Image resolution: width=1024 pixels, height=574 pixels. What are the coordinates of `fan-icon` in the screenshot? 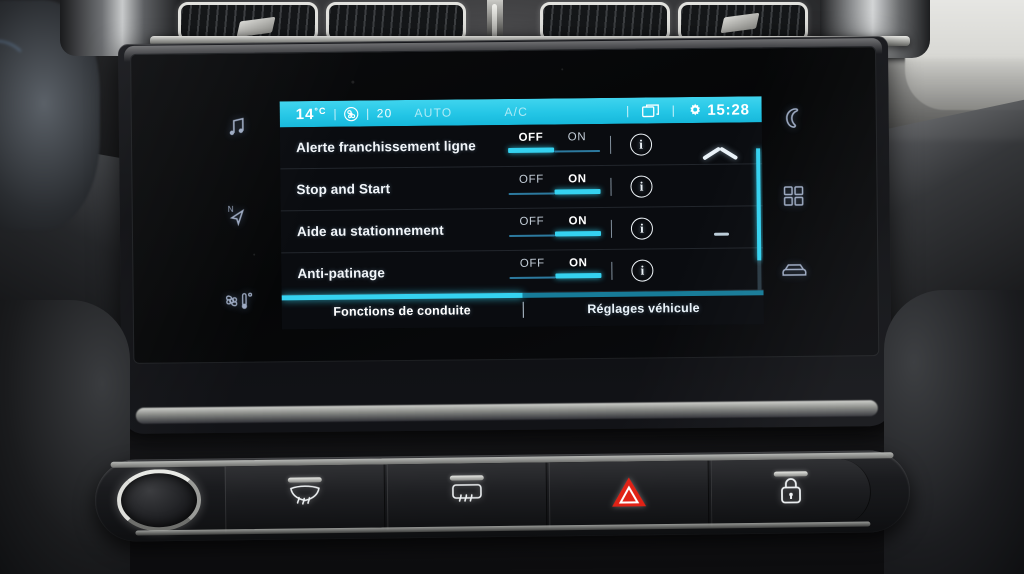 It's located at (351, 113).